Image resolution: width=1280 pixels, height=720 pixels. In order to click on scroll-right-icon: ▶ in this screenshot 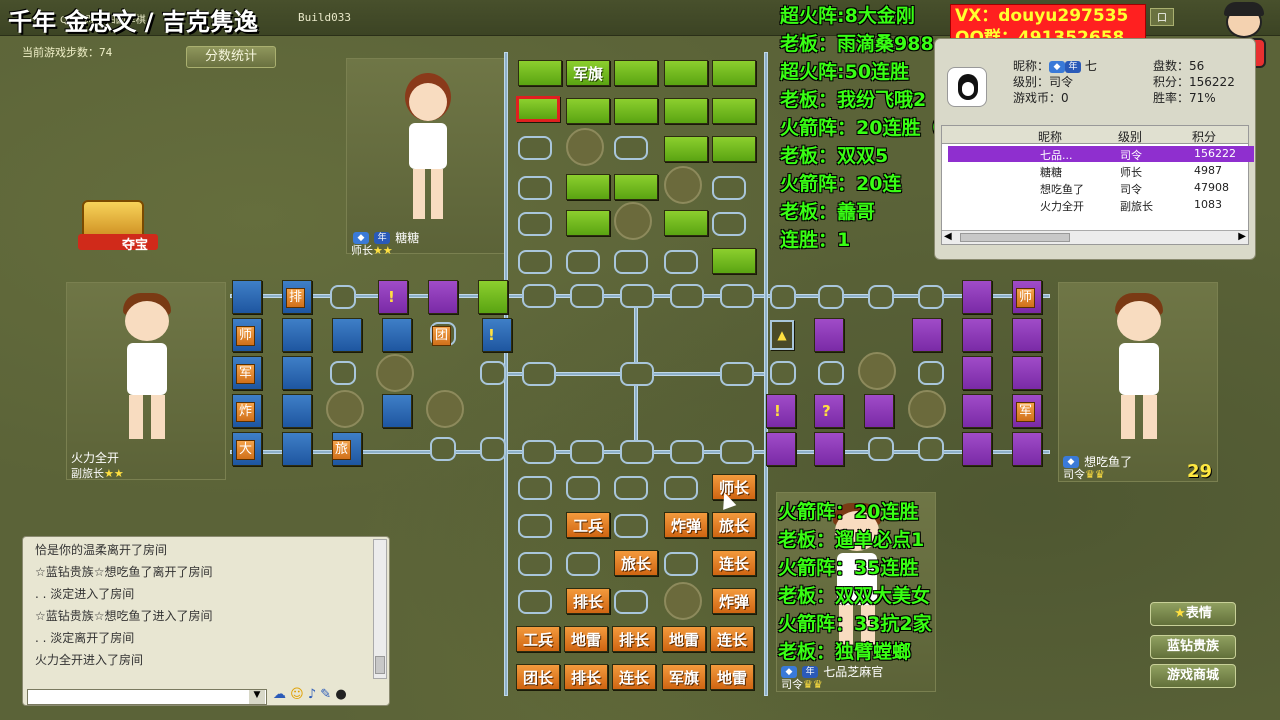, I will do `click(1242, 236)`.